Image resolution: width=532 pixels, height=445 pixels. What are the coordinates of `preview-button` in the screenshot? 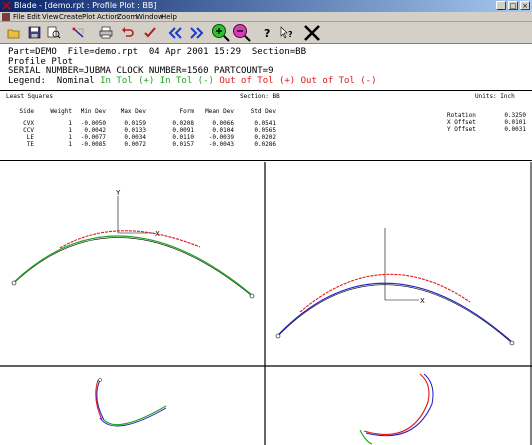 It's located at (54, 32).